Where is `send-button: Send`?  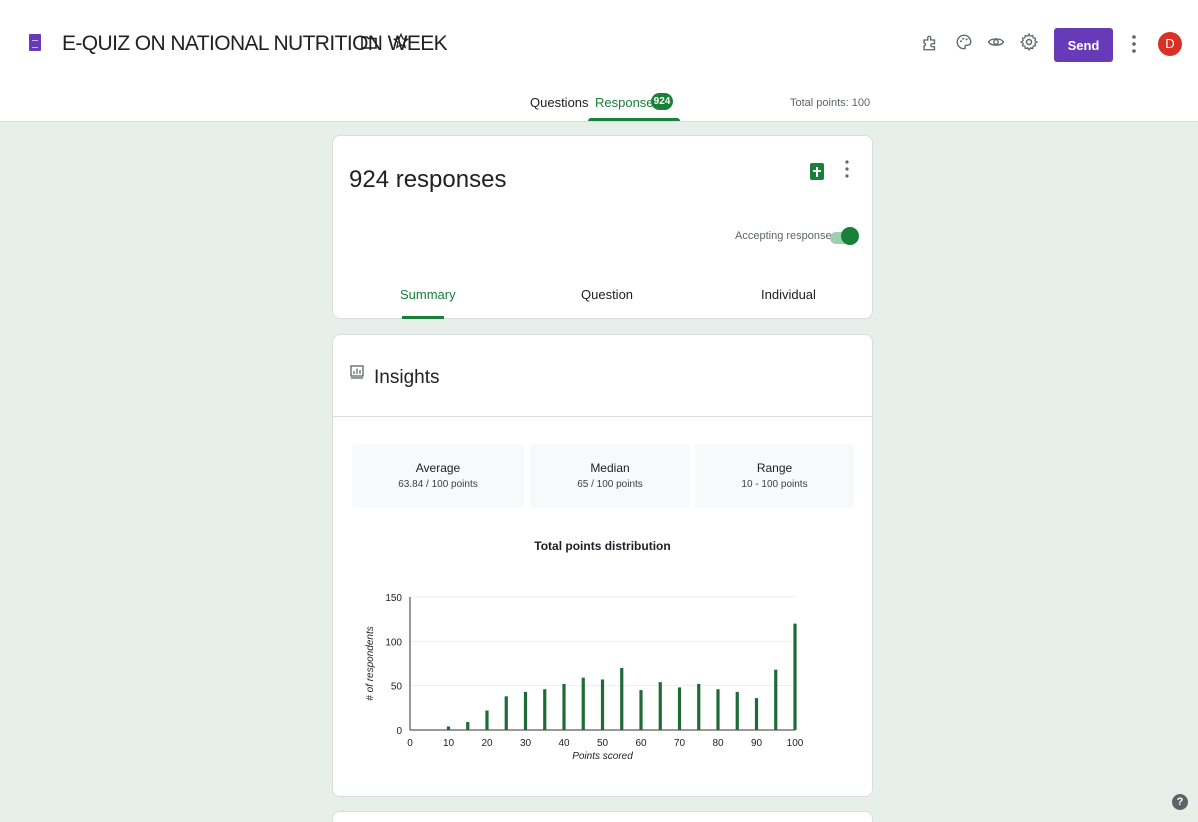
send-button: Send is located at coordinates (1083, 45).